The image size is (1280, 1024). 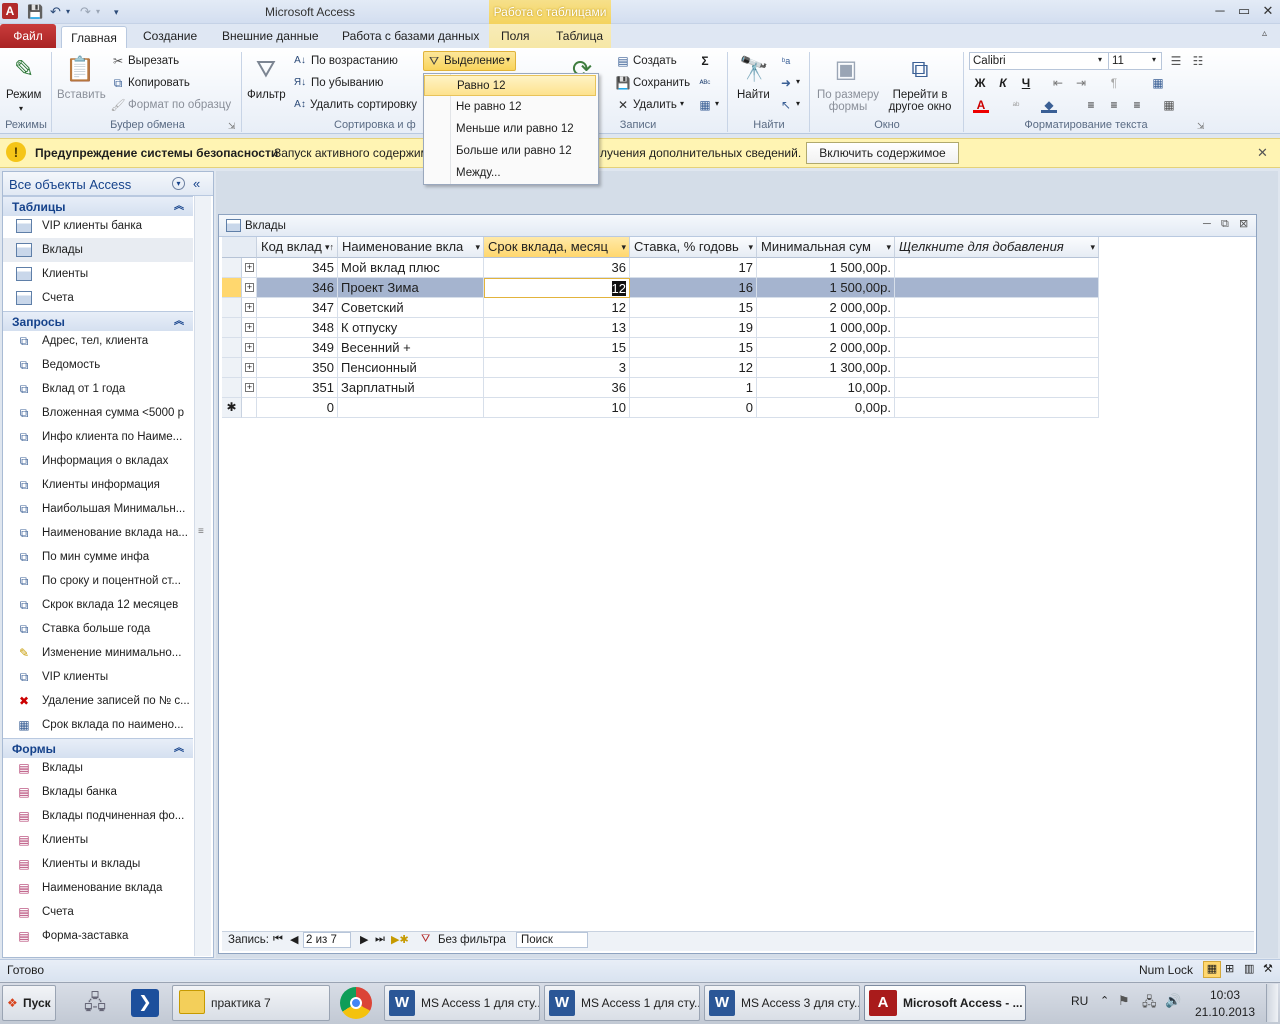 I want to click on format-painter-button: Формат по образцу, so click(x=179, y=105).